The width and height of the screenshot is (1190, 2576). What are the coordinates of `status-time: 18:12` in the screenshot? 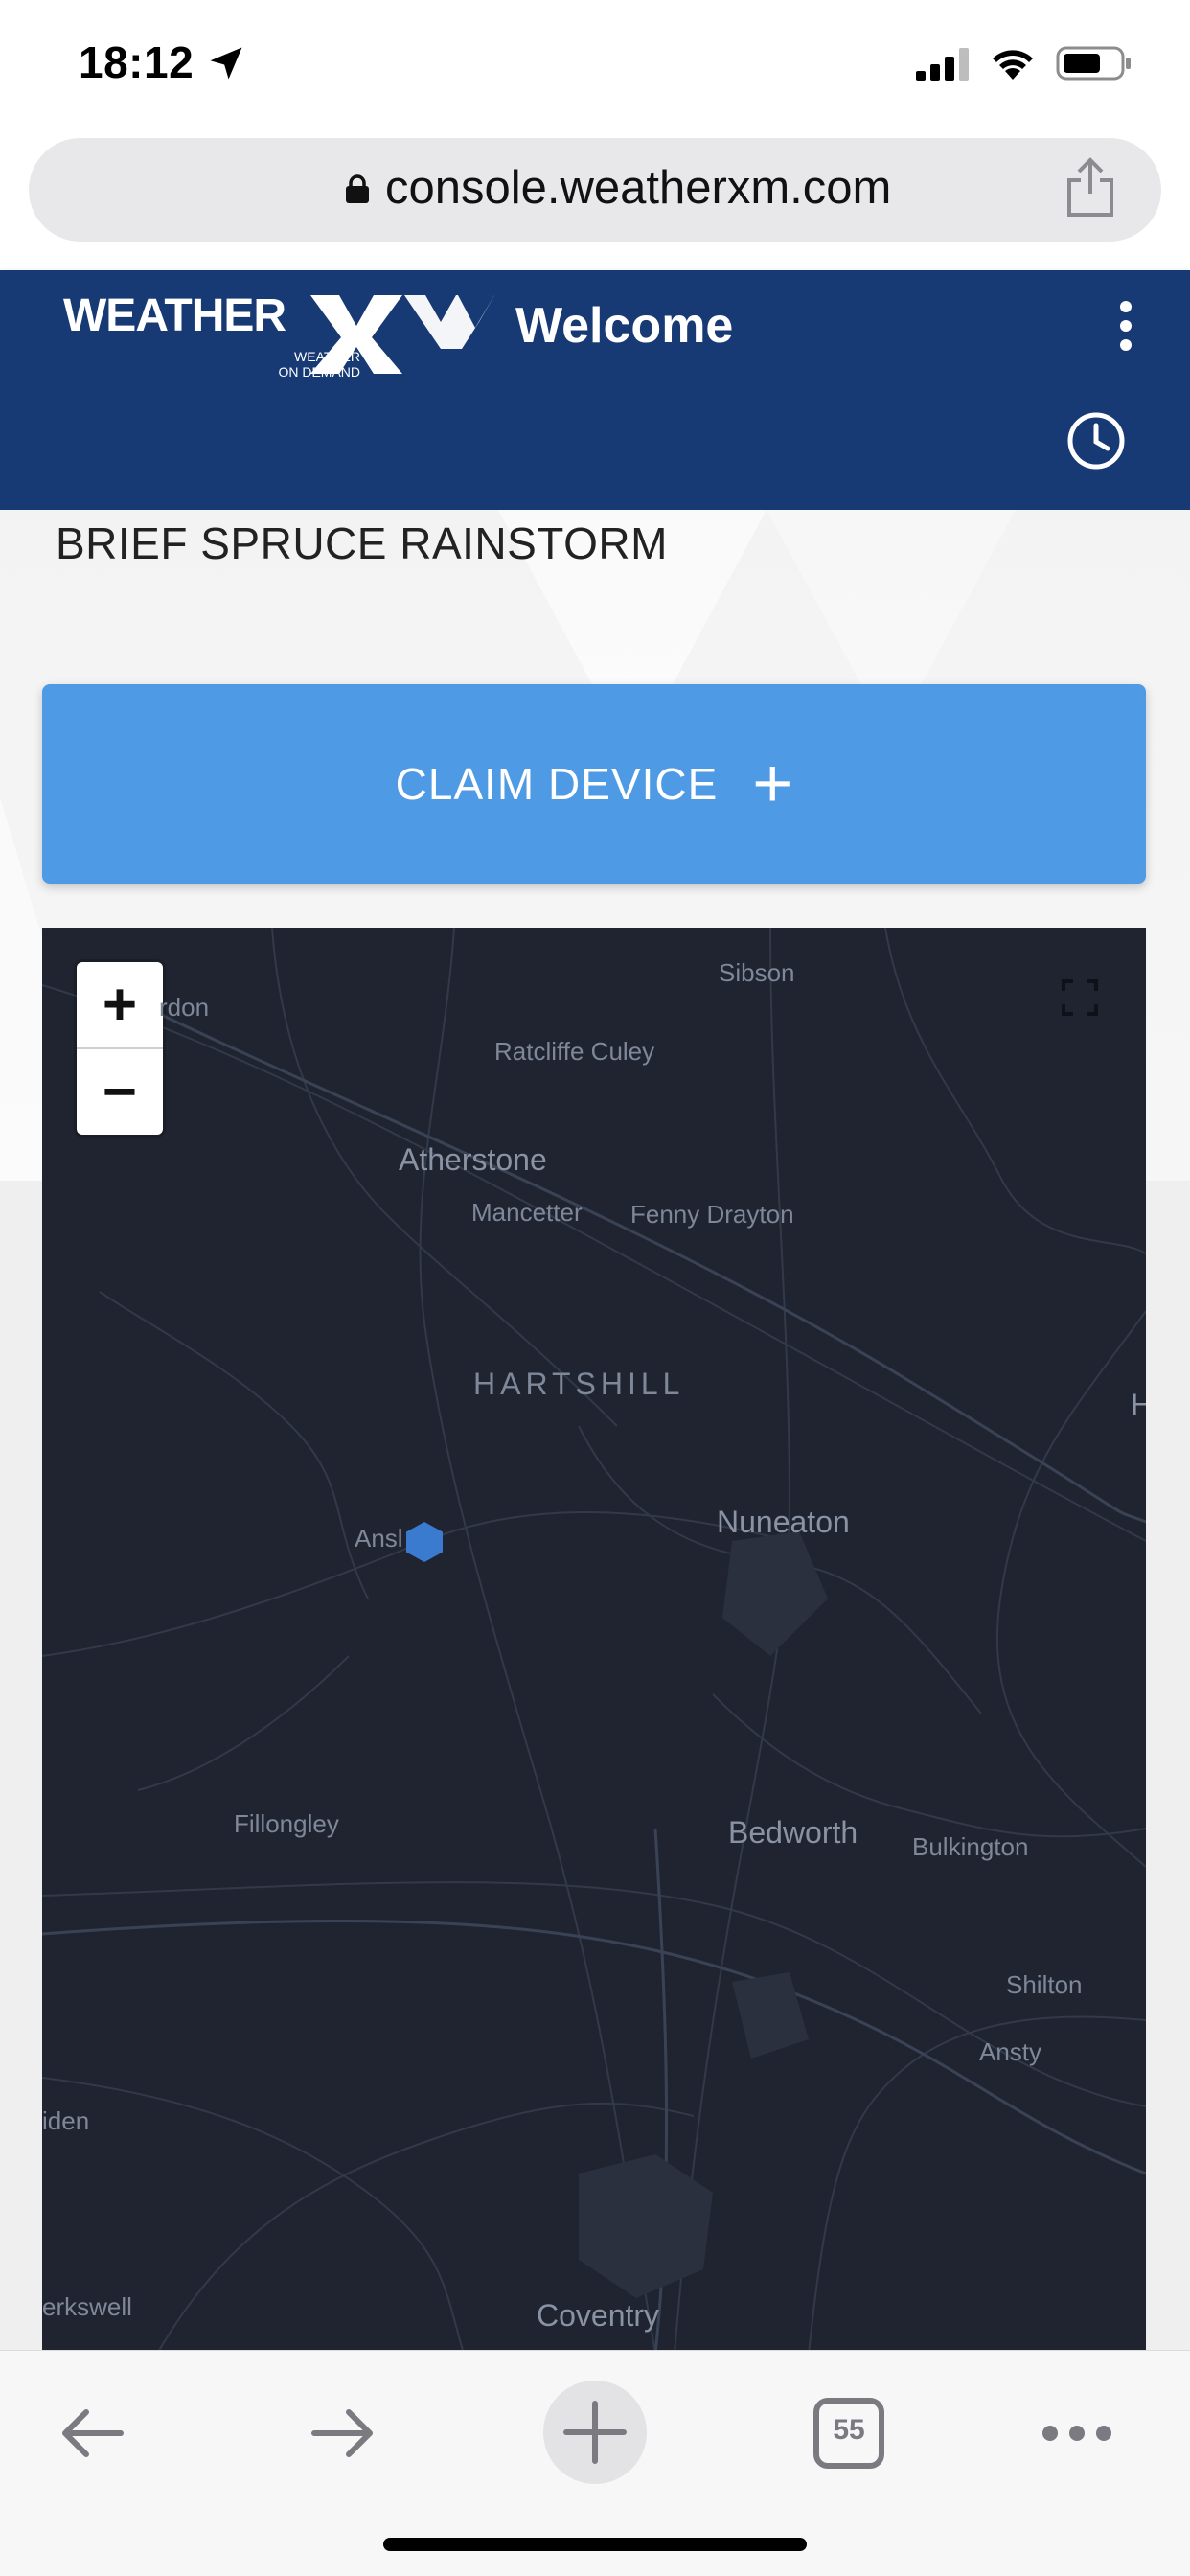 It's located at (137, 62).